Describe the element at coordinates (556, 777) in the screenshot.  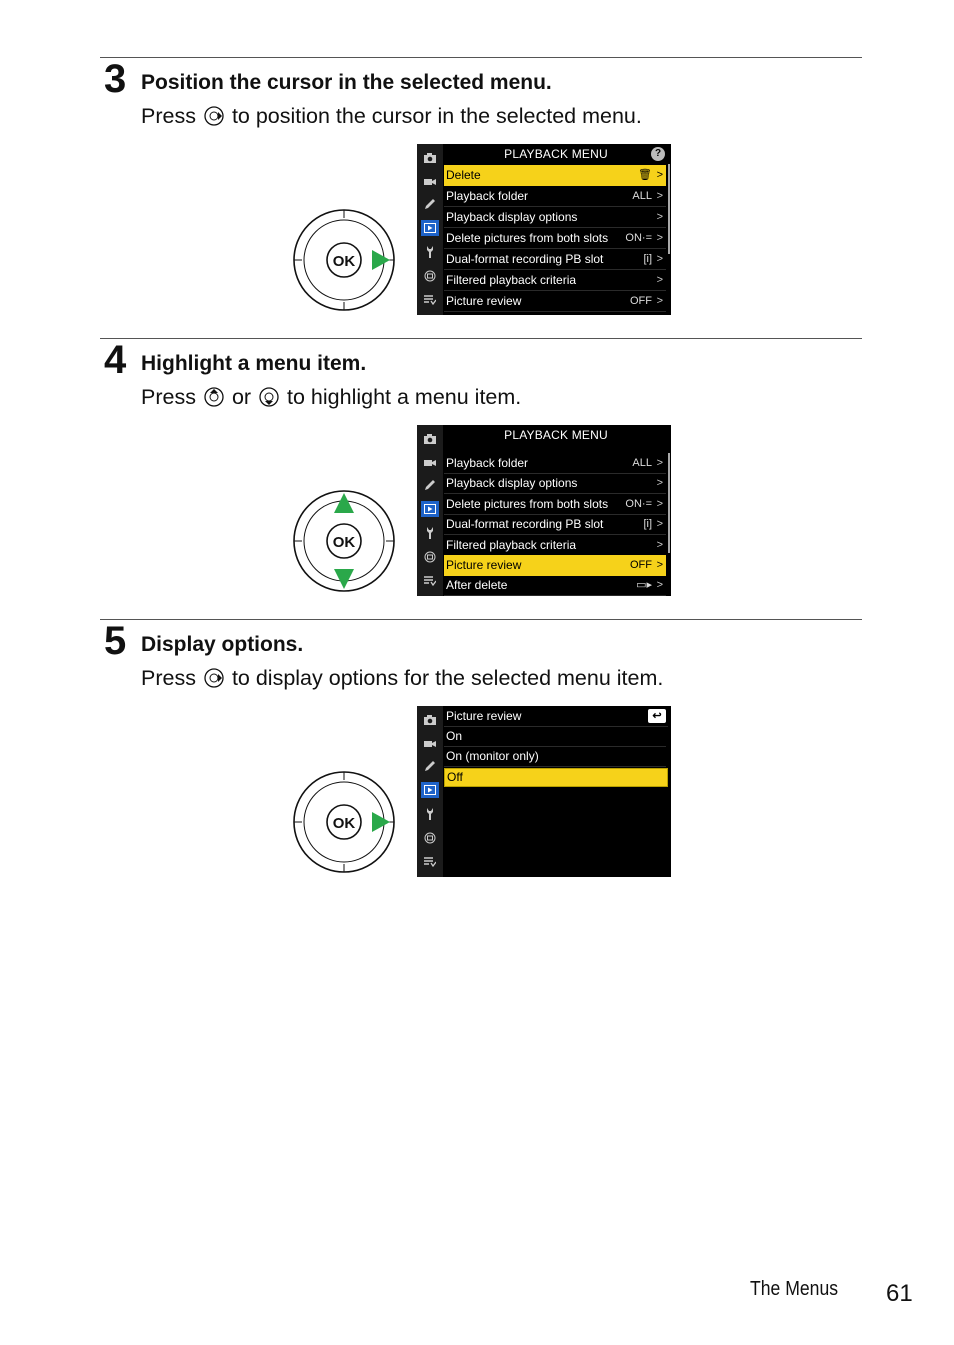
I see `option-off: Off` at that location.